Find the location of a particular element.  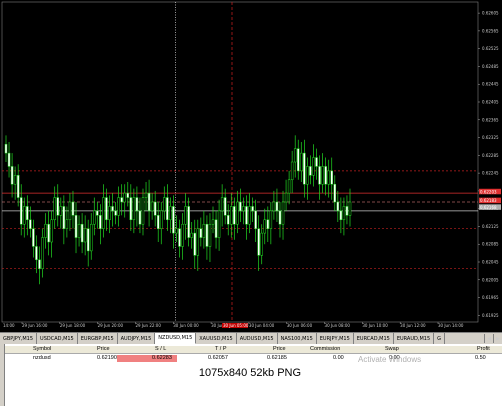

row-tp: 0.62057 is located at coordinates (218, 358).